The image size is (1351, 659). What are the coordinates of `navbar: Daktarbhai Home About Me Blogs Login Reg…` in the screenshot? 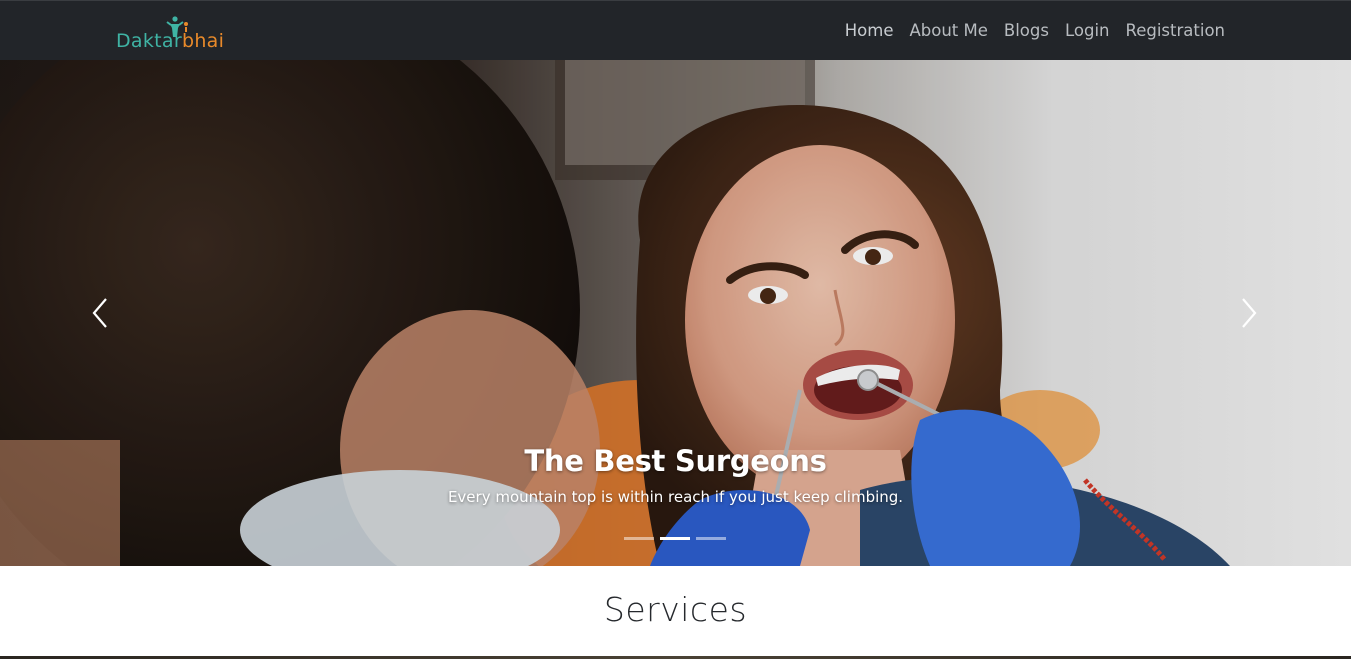 It's located at (675, 30).